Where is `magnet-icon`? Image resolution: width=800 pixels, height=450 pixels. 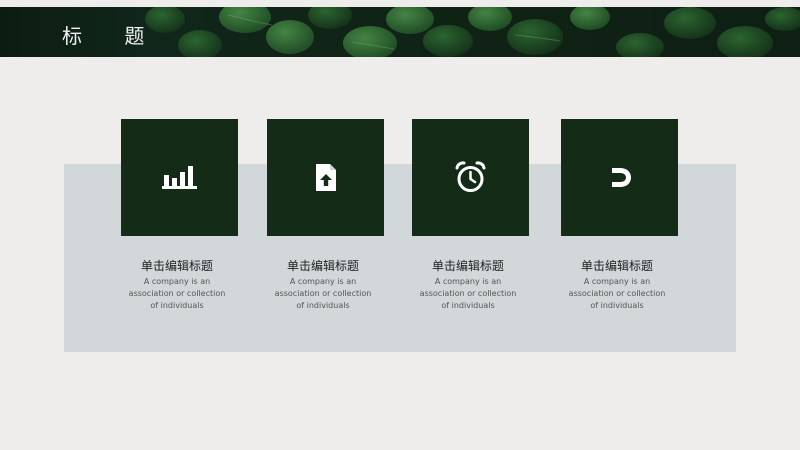 magnet-icon is located at coordinates (619, 177).